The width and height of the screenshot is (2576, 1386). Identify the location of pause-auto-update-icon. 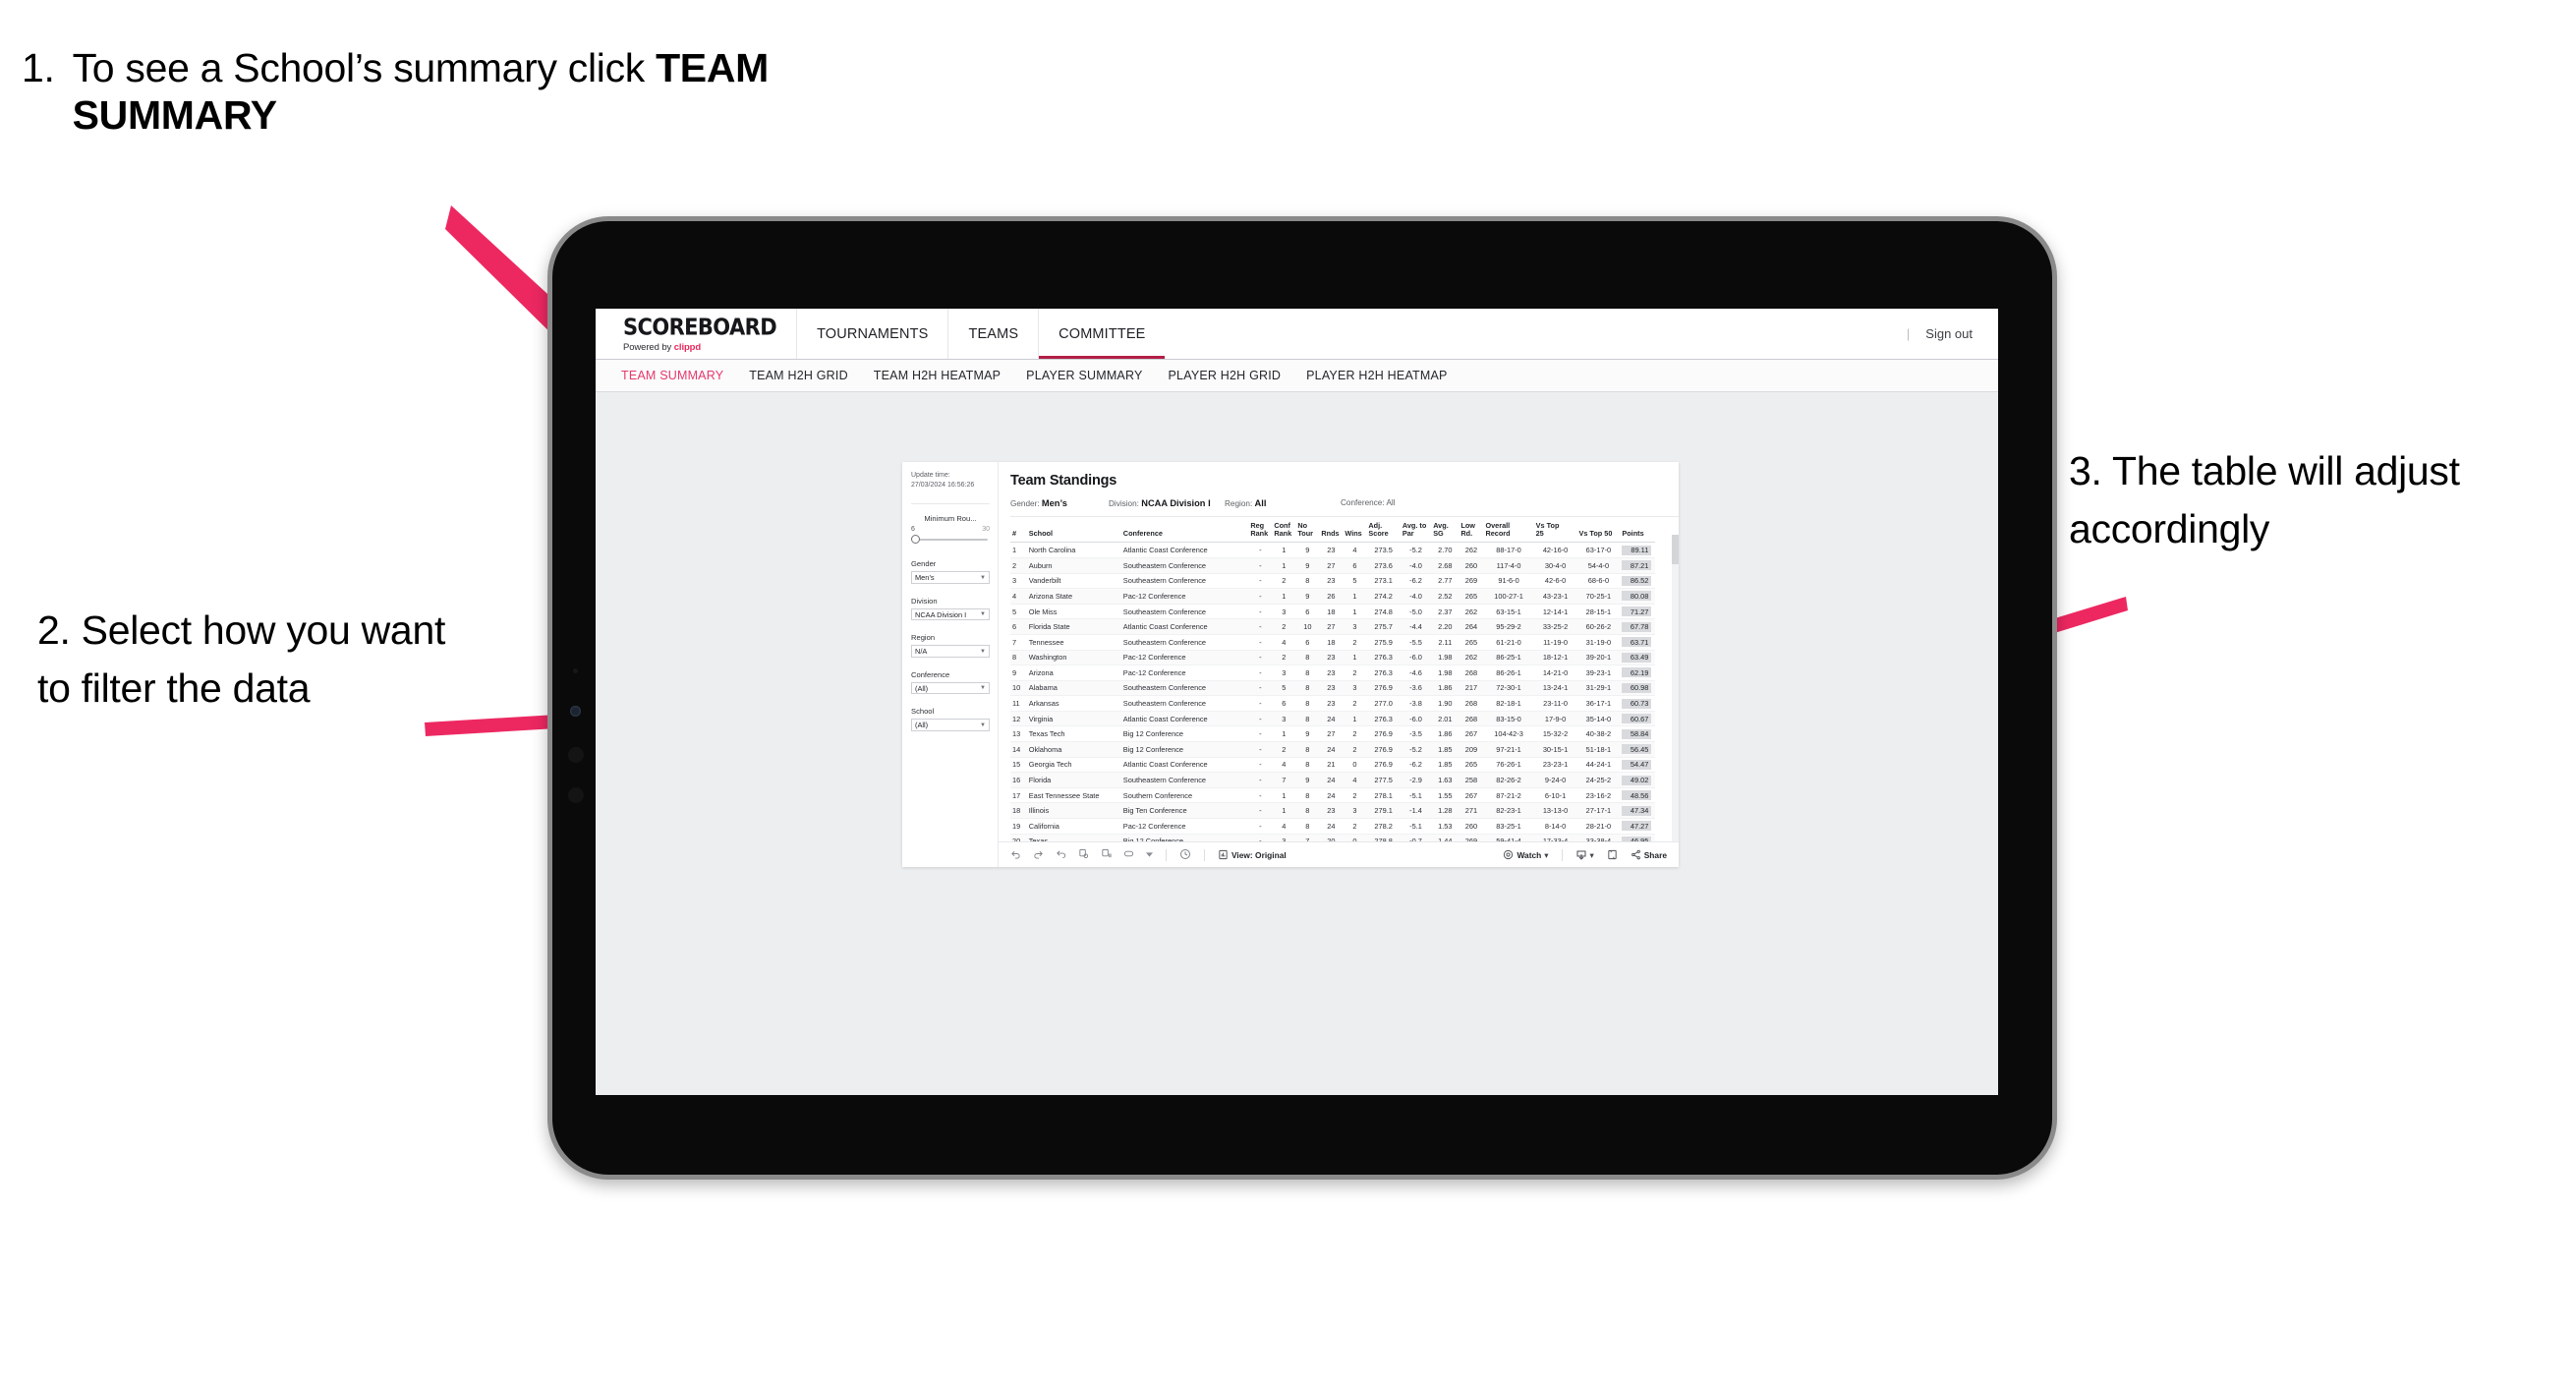
(1185, 855).